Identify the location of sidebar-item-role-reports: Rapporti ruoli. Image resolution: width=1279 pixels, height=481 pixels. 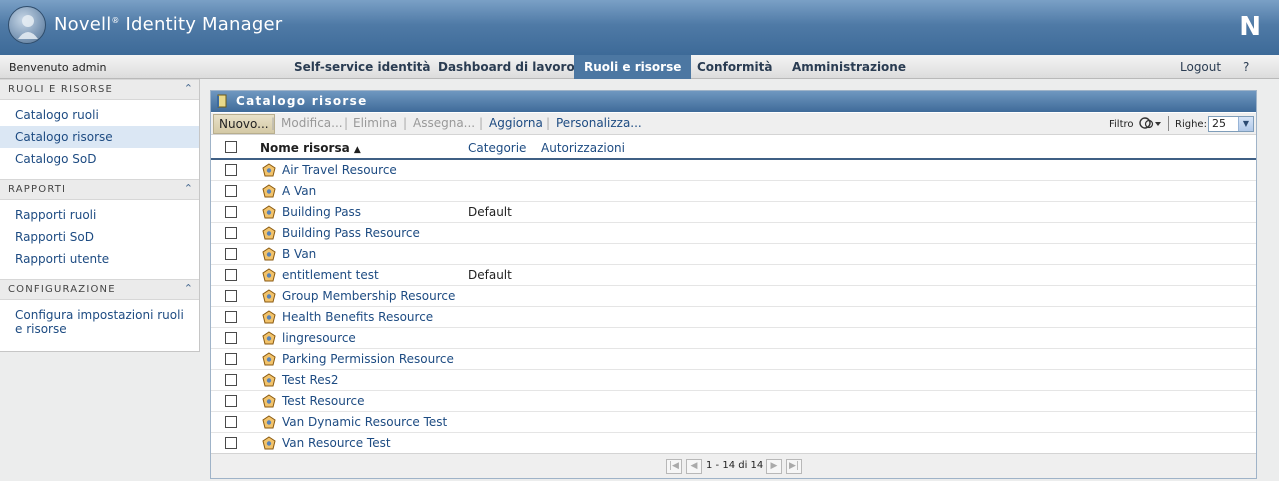
(99, 215).